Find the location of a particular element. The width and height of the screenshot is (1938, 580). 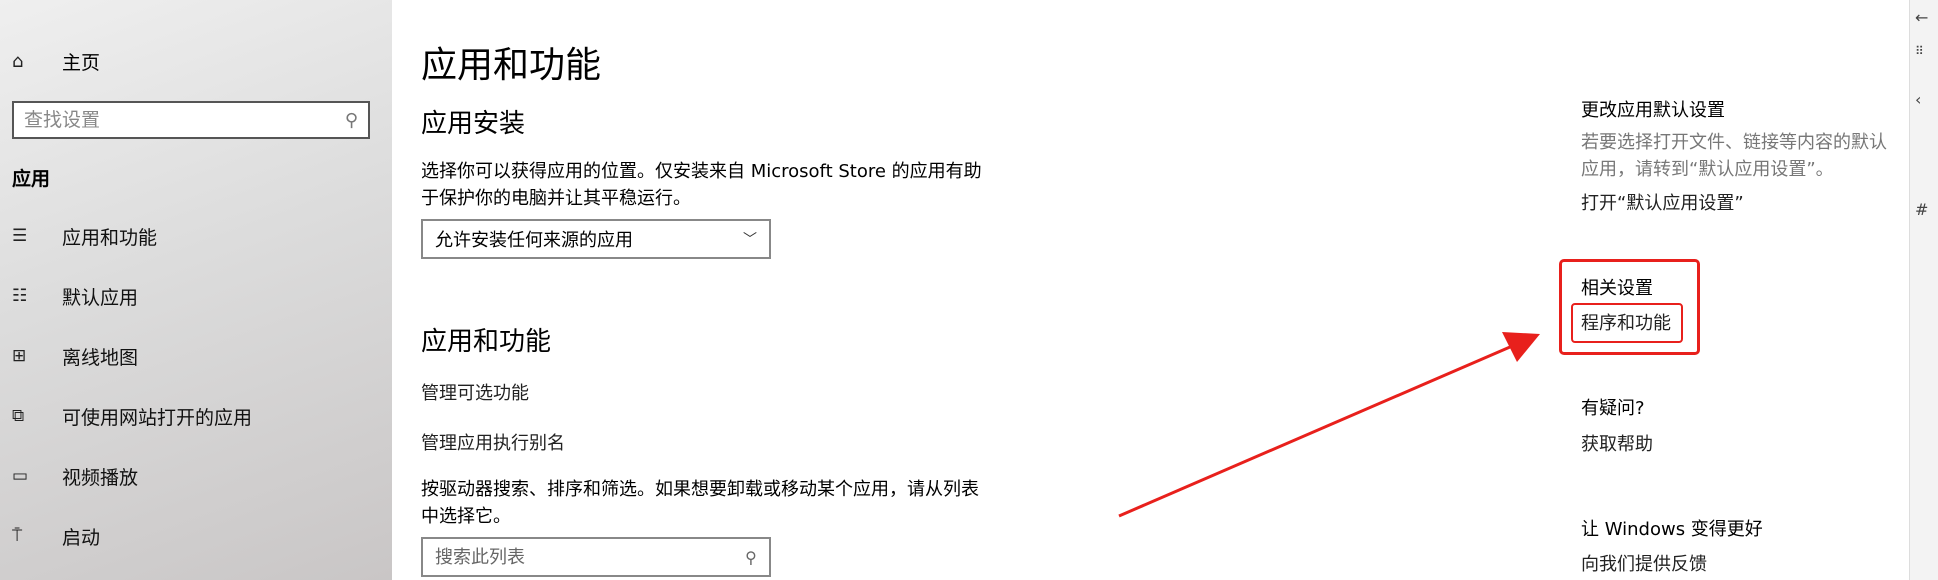

sidebar-item-apps-for-websites: ⧉ 可使用网站打开的应用 is located at coordinates (132, 416).